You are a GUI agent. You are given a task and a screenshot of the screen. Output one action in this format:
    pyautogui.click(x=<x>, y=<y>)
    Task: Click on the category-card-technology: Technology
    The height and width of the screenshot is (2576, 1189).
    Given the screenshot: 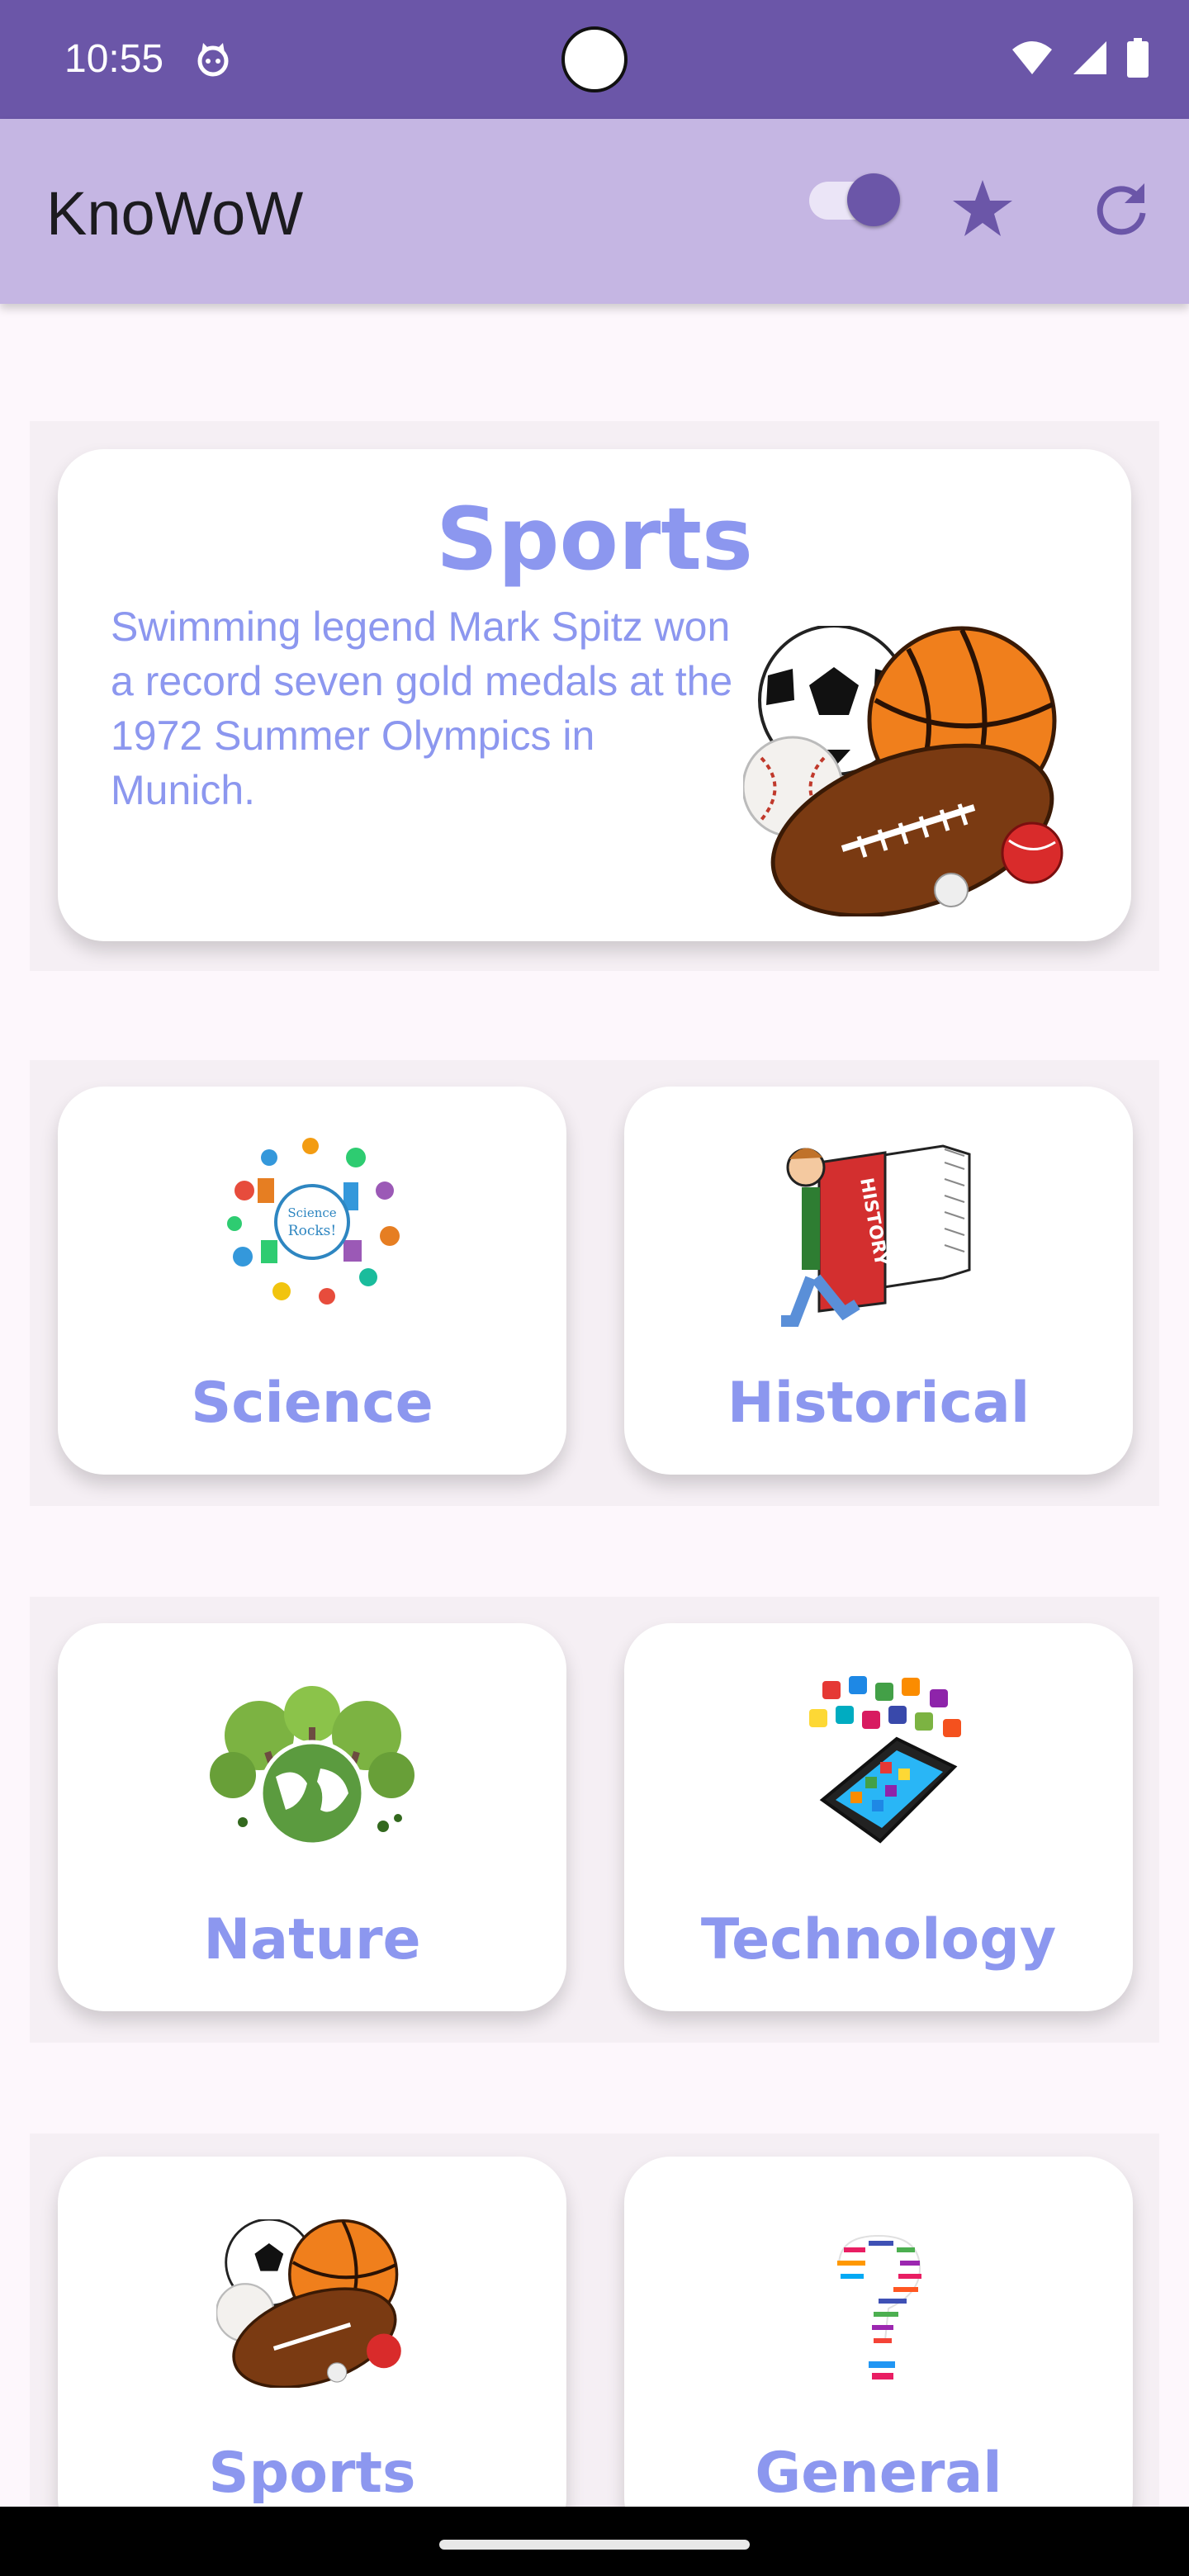 What is the action you would take?
    pyautogui.click(x=878, y=1817)
    